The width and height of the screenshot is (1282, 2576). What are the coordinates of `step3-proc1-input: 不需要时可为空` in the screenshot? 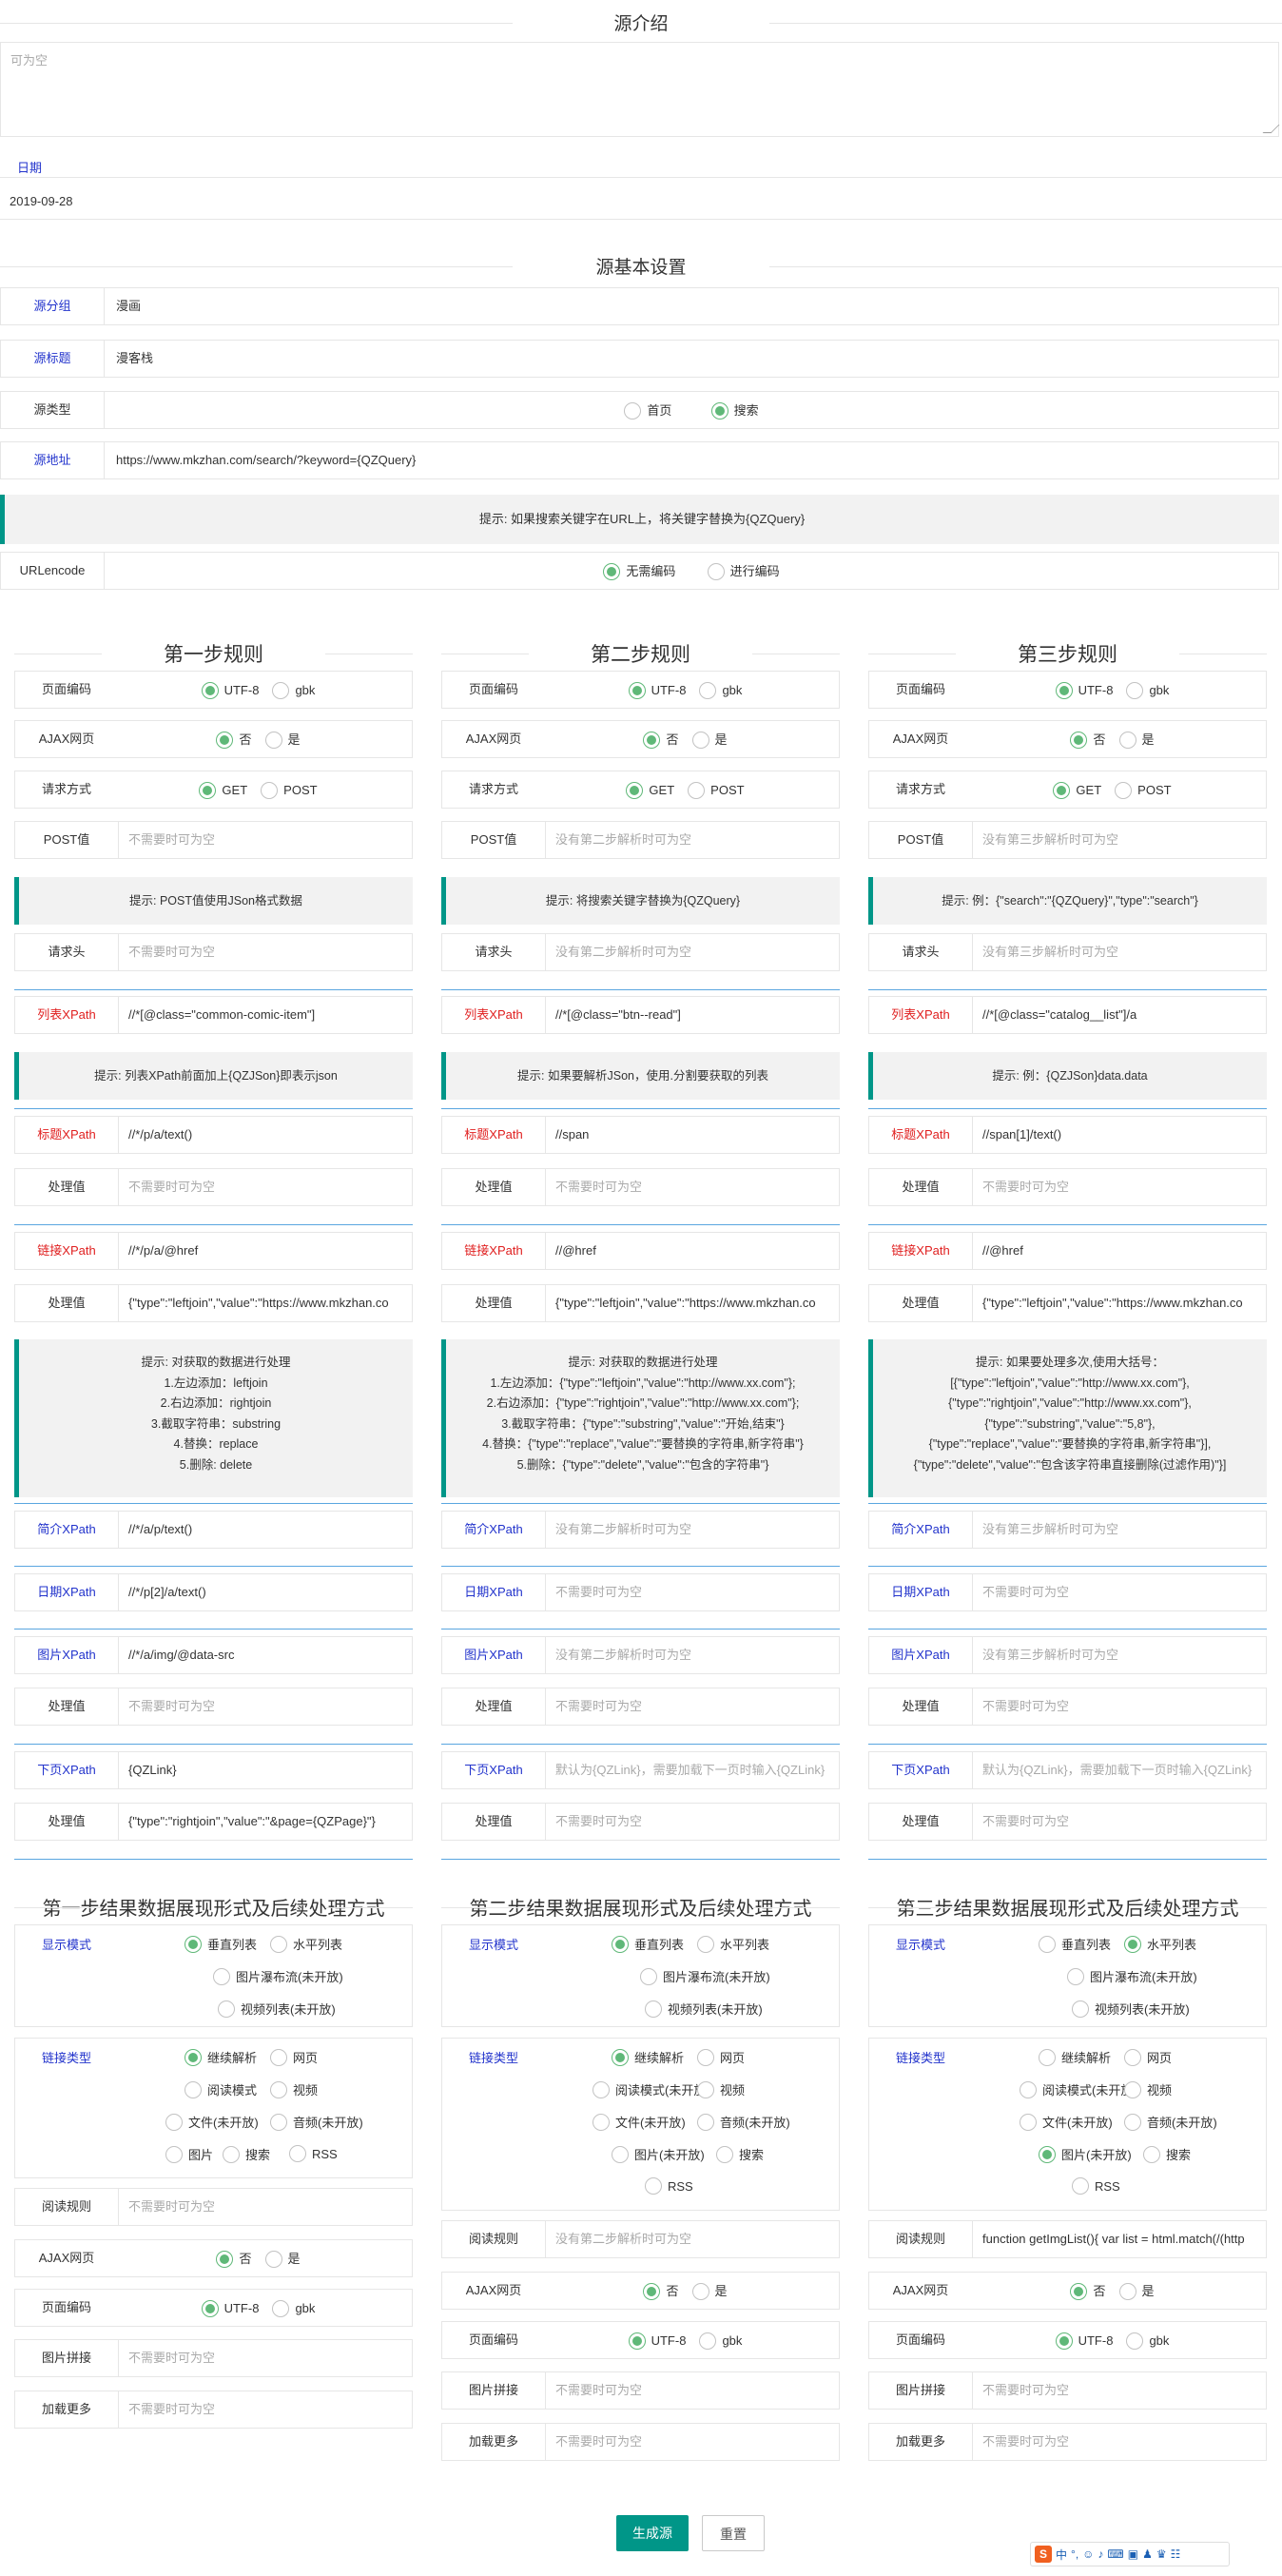 It's located at (1119, 1187).